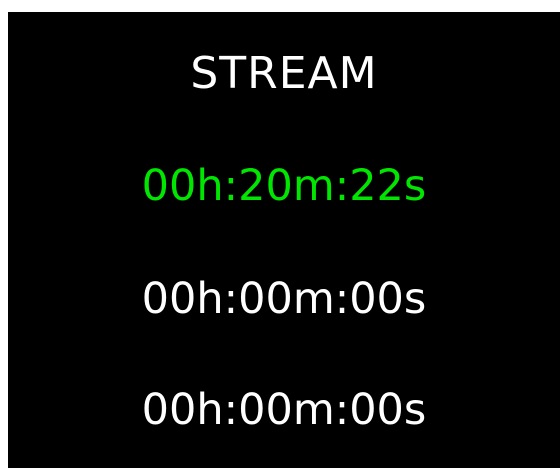 This screenshot has width=560, height=468. Describe the element at coordinates (284, 186) in the screenshot. I see `stream-timer-active: 00h:20m:22s` at that location.